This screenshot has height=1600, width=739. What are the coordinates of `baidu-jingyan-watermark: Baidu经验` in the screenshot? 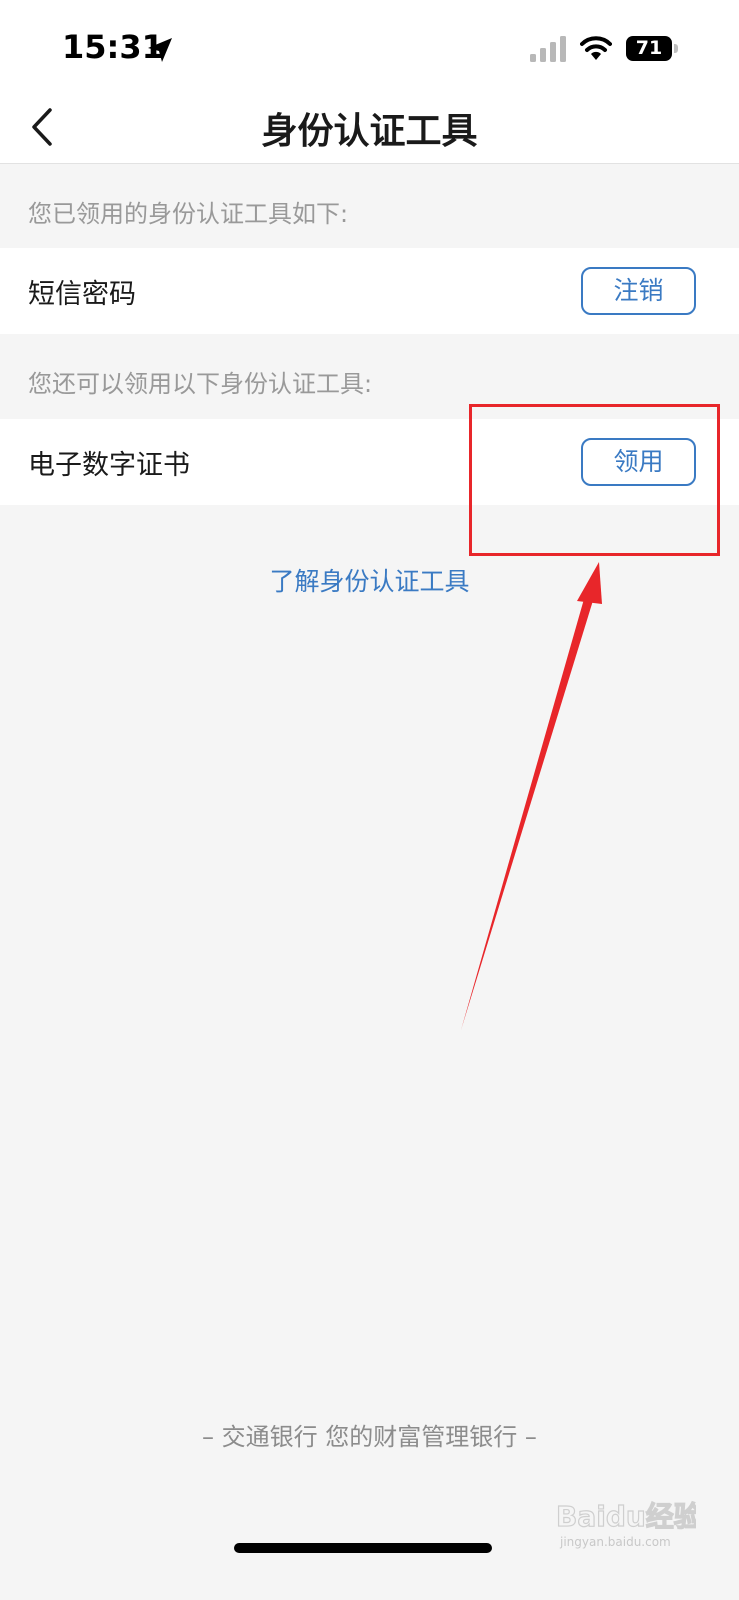 It's located at (626, 1516).